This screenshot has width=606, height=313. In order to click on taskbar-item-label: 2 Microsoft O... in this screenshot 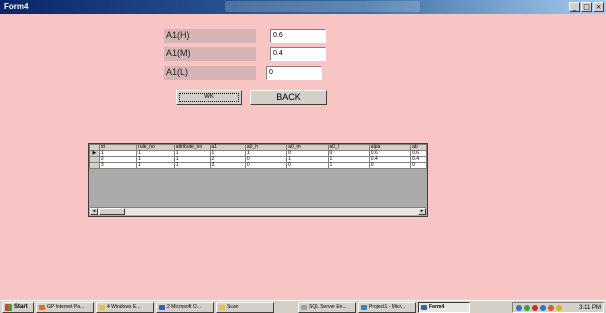, I will do `click(184, 307)`.